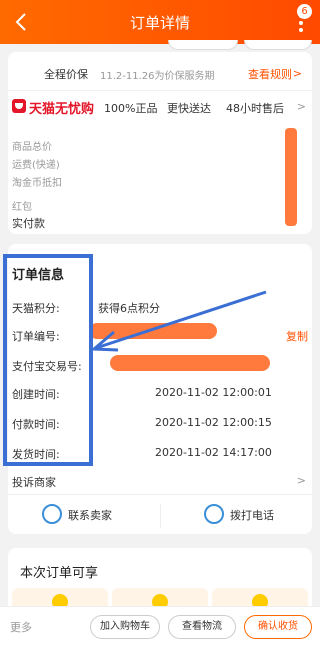  What do you see at coordinates (125, 627) in the screenshot?
I see `add-to-cart-button: 加入购物车` at bounding box center [125, 627].